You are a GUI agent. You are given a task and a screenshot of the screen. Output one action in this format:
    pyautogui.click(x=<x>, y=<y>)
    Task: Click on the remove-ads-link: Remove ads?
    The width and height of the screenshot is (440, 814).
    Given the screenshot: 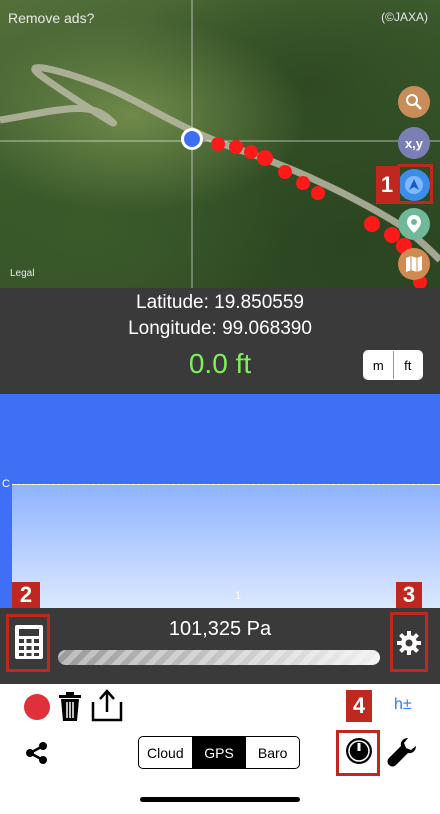 What is the action you would take?
    pyautogui.click(x=51, y=18)
    